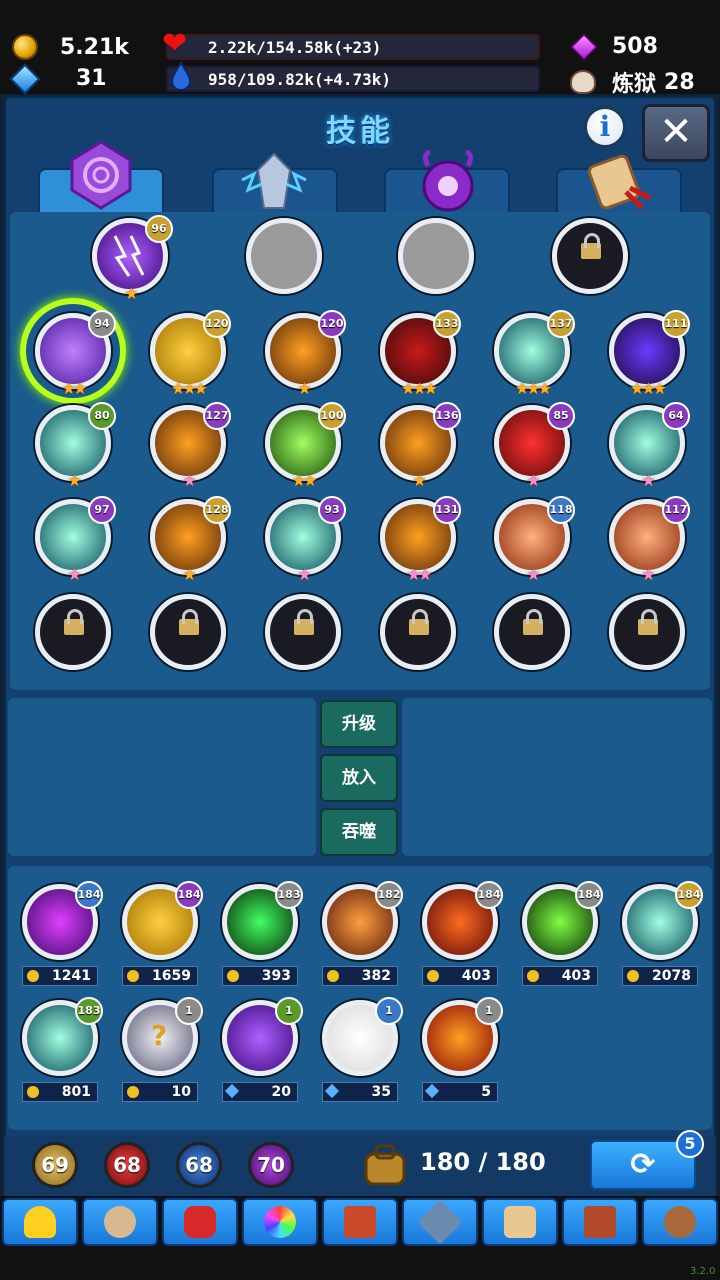  I want to click on upgrade-button: 升级, so click(359, 724).